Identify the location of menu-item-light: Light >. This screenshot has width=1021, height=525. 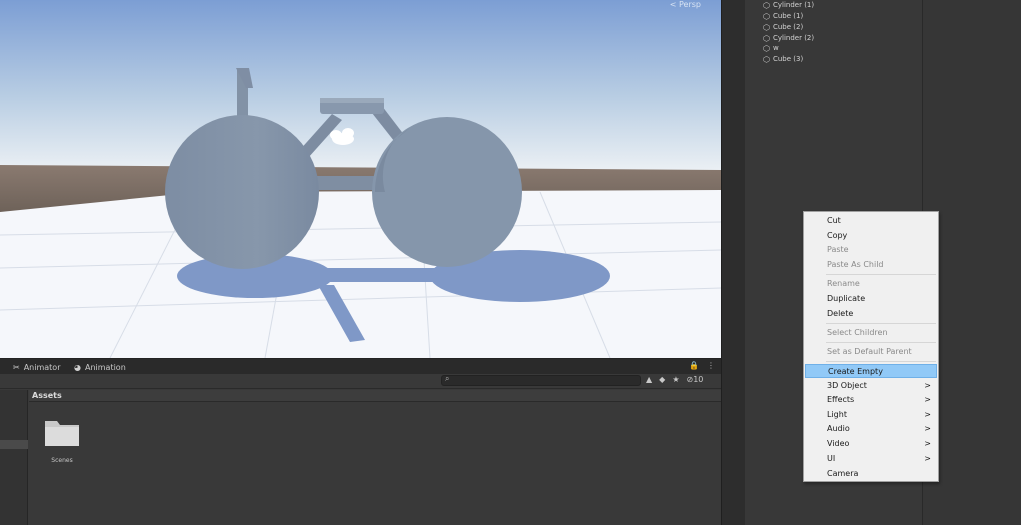
(871, 415).